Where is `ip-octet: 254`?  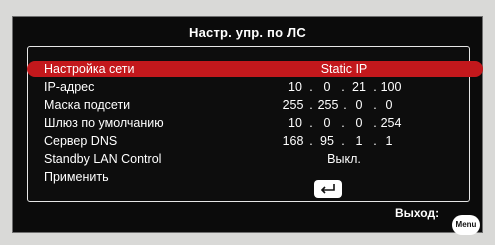 ip-octet: 254 is located at coordinates (391, 123).